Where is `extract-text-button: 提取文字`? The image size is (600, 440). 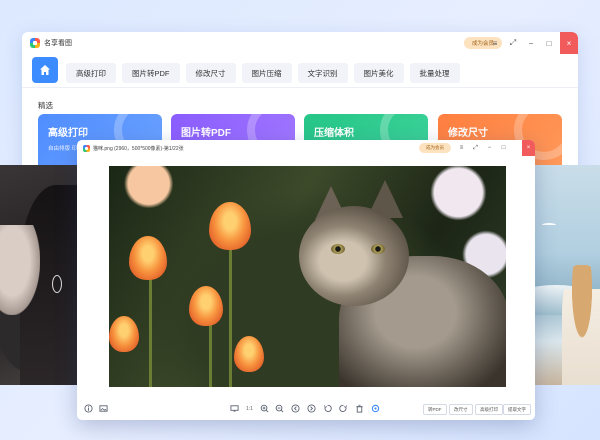
extract-text-button: 提取文字 is located at coordinates (517, 409).